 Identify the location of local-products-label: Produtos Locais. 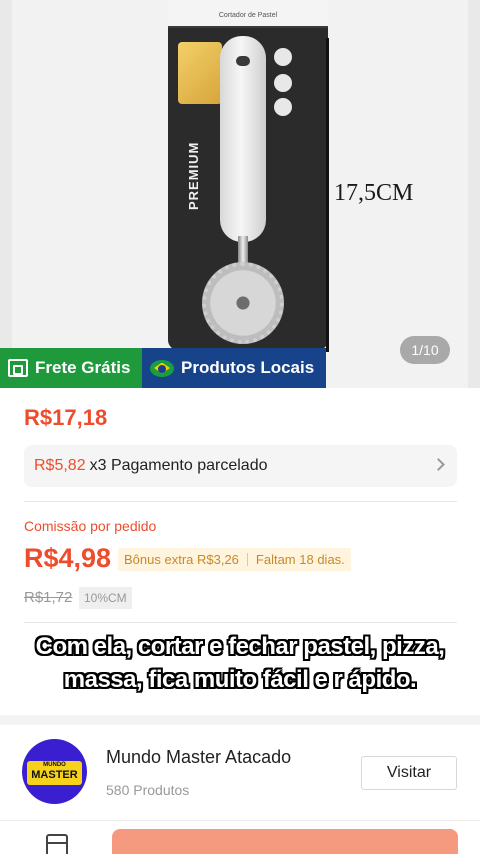
(248, 367).